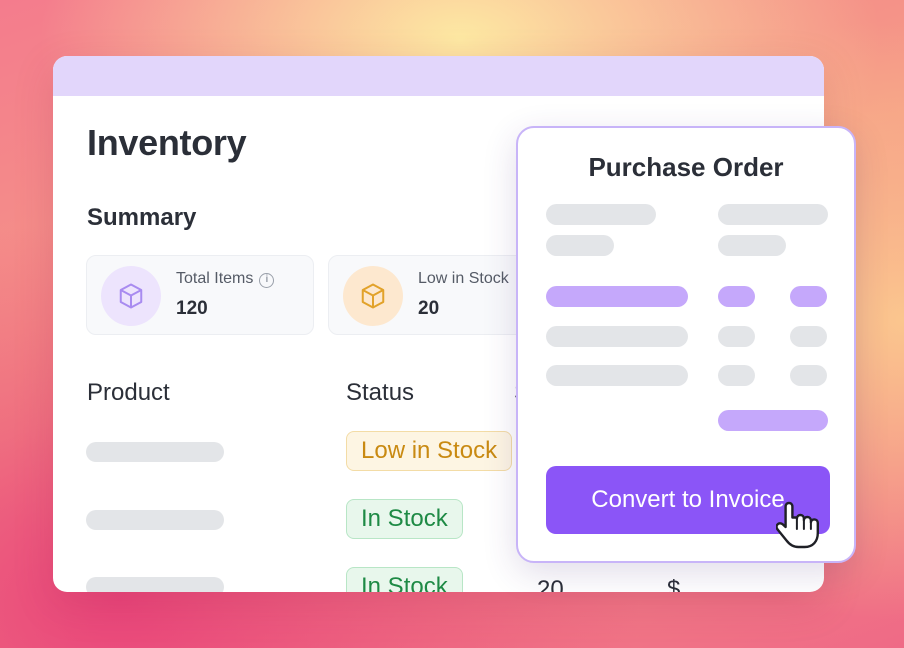 This screenshot has width=904, height=648. What do you see at coordinates (380, 393) in the screenshot?
I see `column-header-status: Status` at bounding box center [380, 393].